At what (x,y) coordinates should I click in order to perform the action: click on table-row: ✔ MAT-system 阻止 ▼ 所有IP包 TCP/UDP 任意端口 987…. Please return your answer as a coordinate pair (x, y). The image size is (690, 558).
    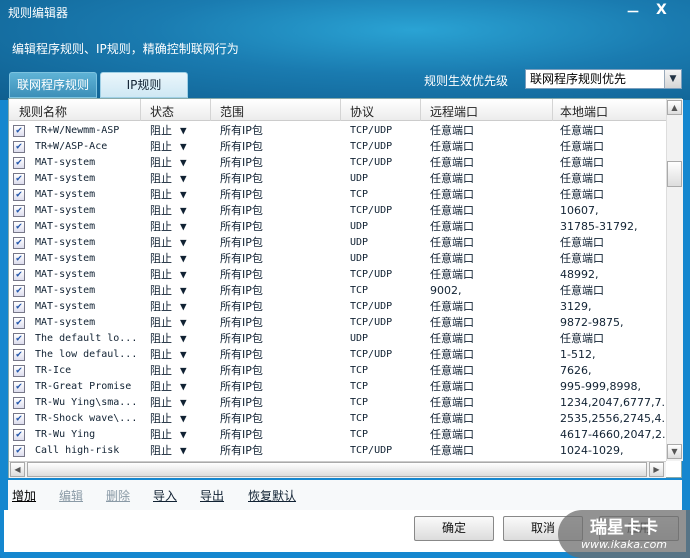
    Looking at the image, I should click on (337, 323).